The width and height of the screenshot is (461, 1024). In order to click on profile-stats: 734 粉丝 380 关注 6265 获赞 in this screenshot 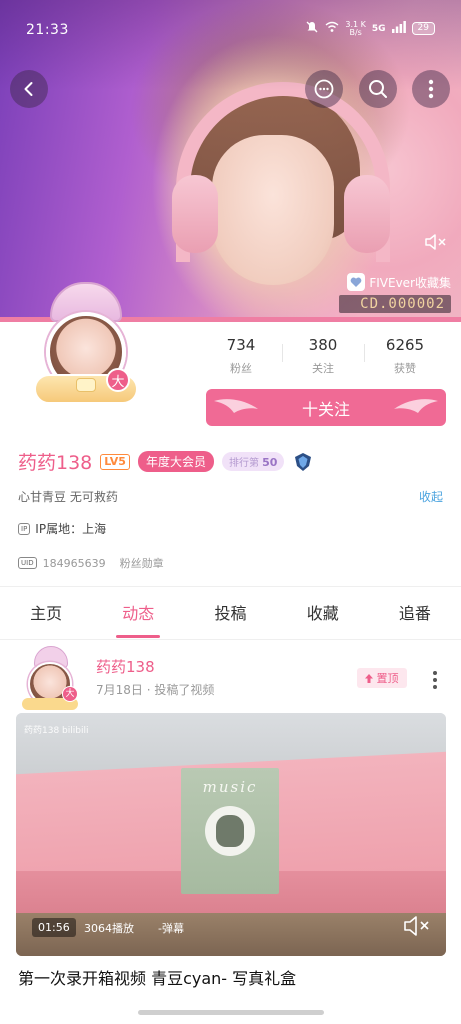, I will do `click(323, 356)`.